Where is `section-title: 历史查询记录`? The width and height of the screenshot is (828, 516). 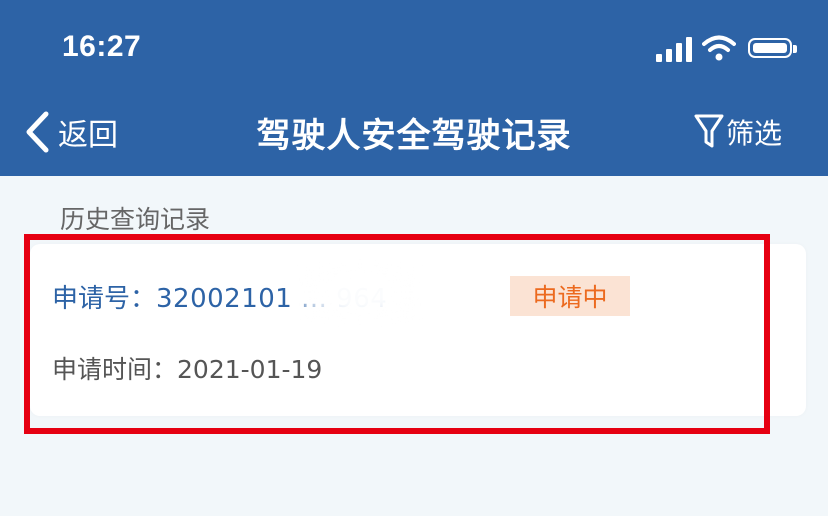 section-title: 历史查询记录 is located at coordinates (135, 219).